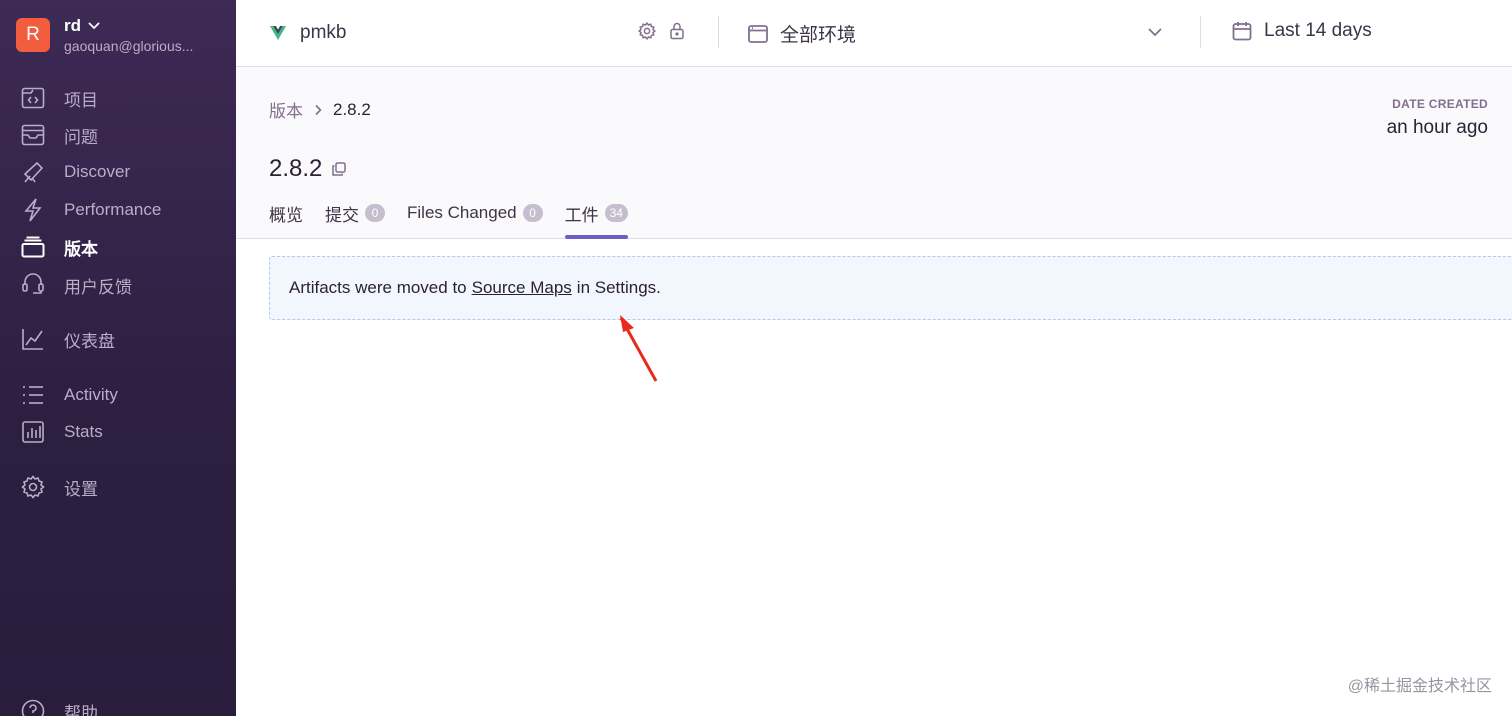 The image size is (1512, 716). I want to click on chevron-right-icon, so click(318, 109).